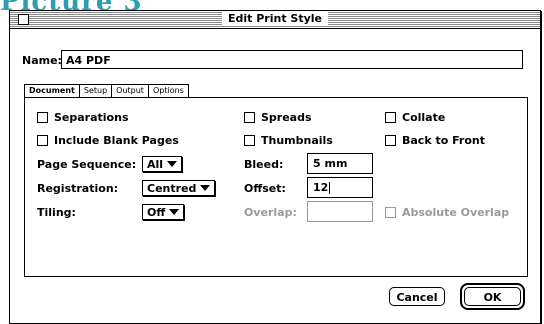  What do you see at coordinates (95, 90) in the screenshot?
I see `tab-setup: Setup` at bounding box center [95, 90].